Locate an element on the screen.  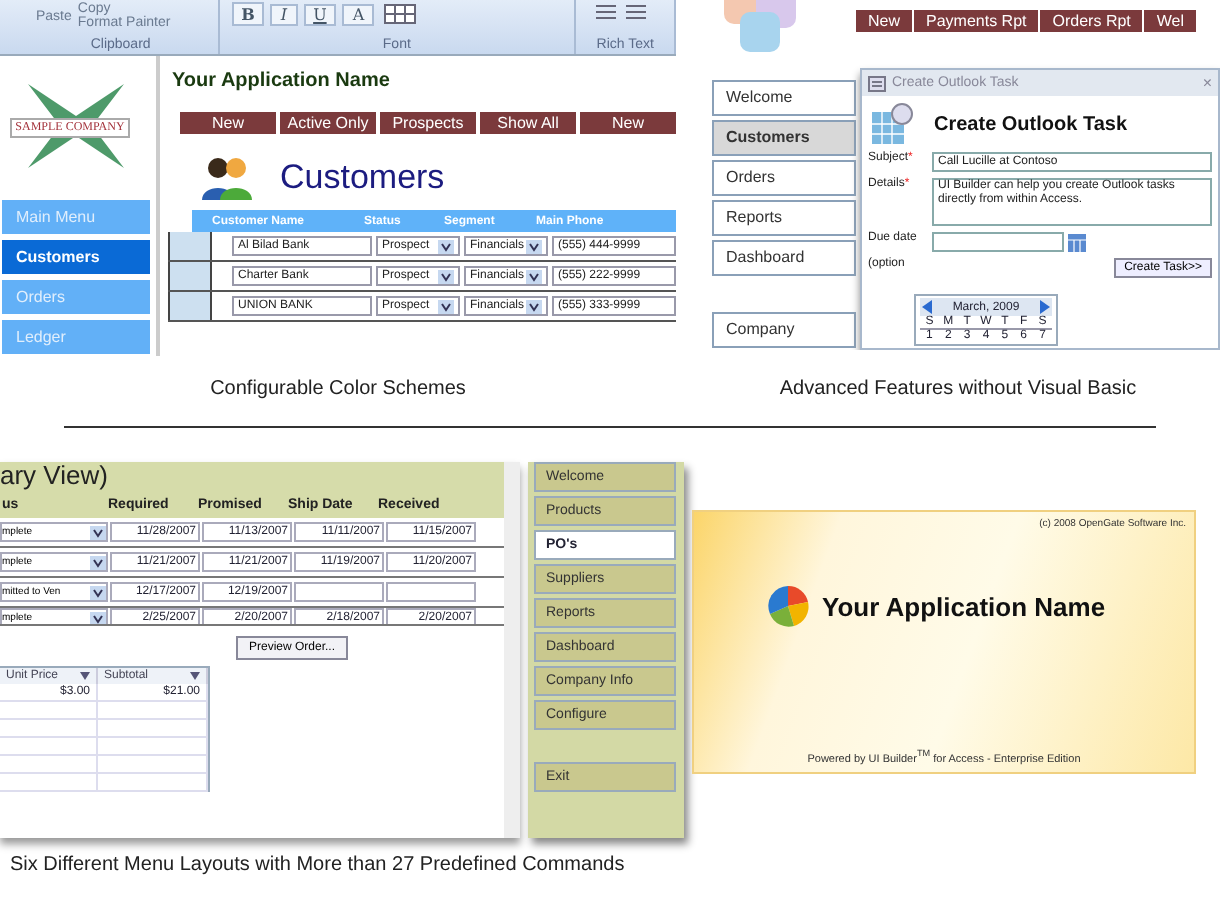
calendar-clock-icon is located at coordinates (892, 124).